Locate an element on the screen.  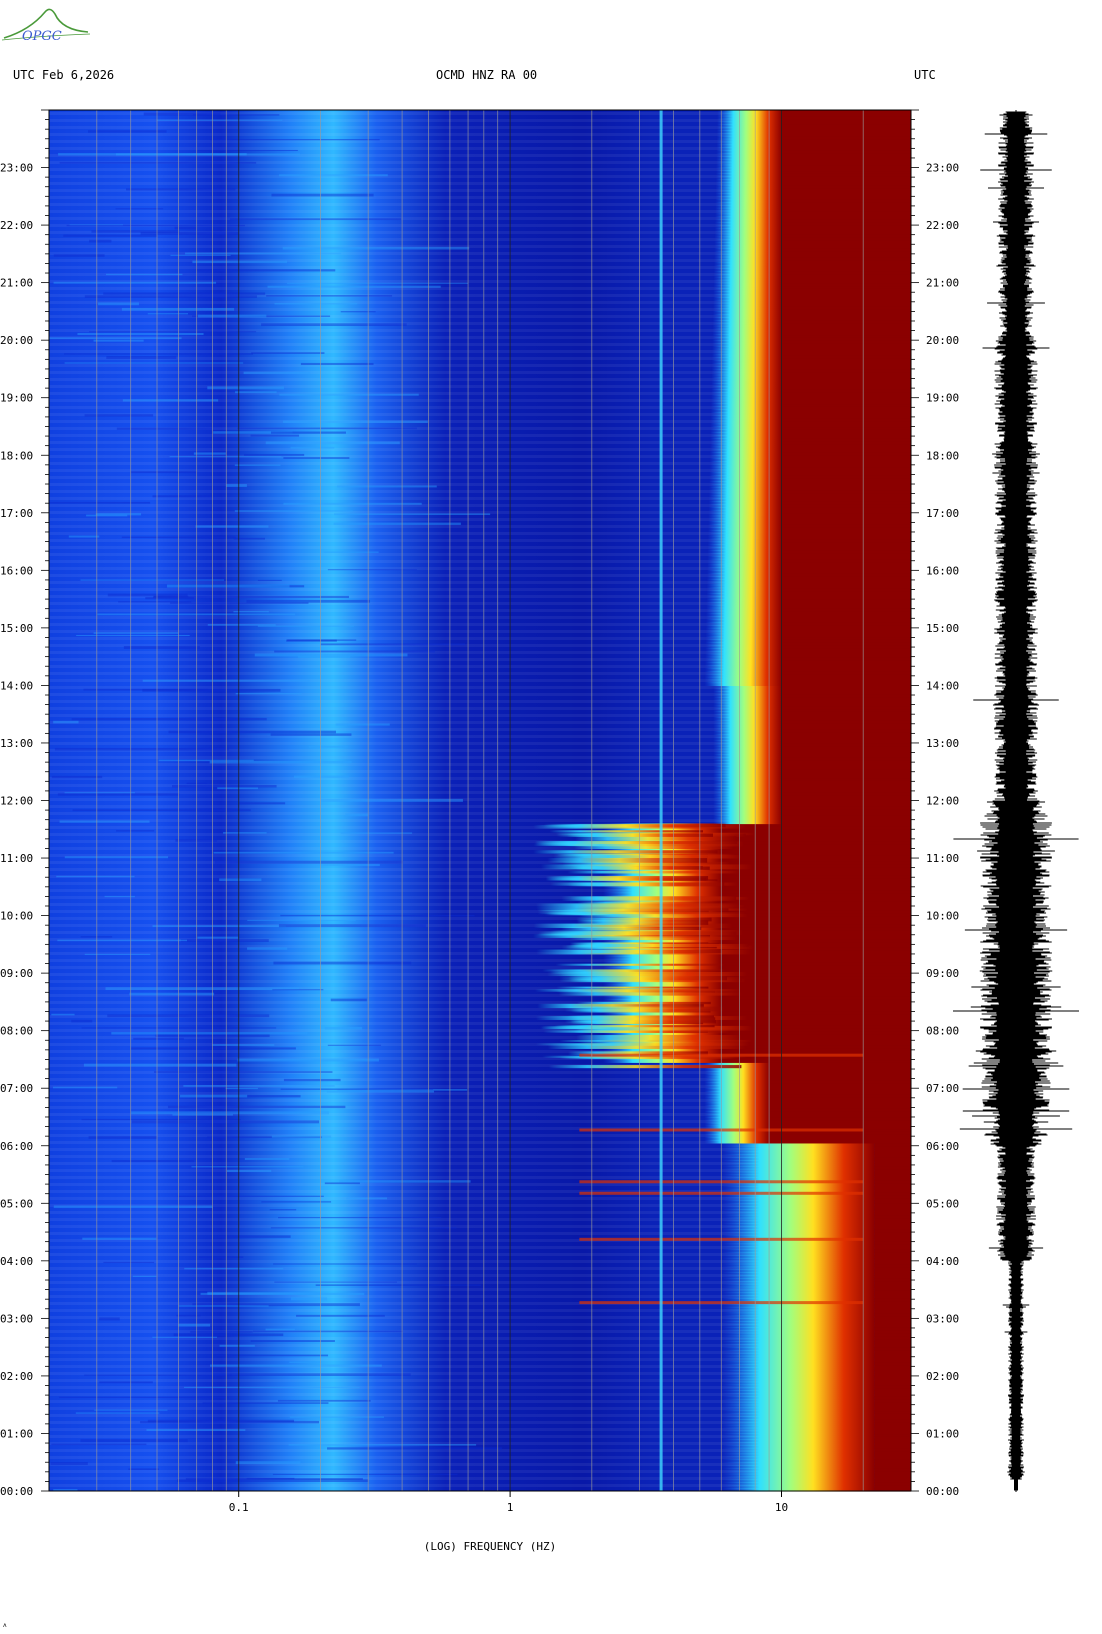
waveform-trace is located at coordinates (1016, 801).